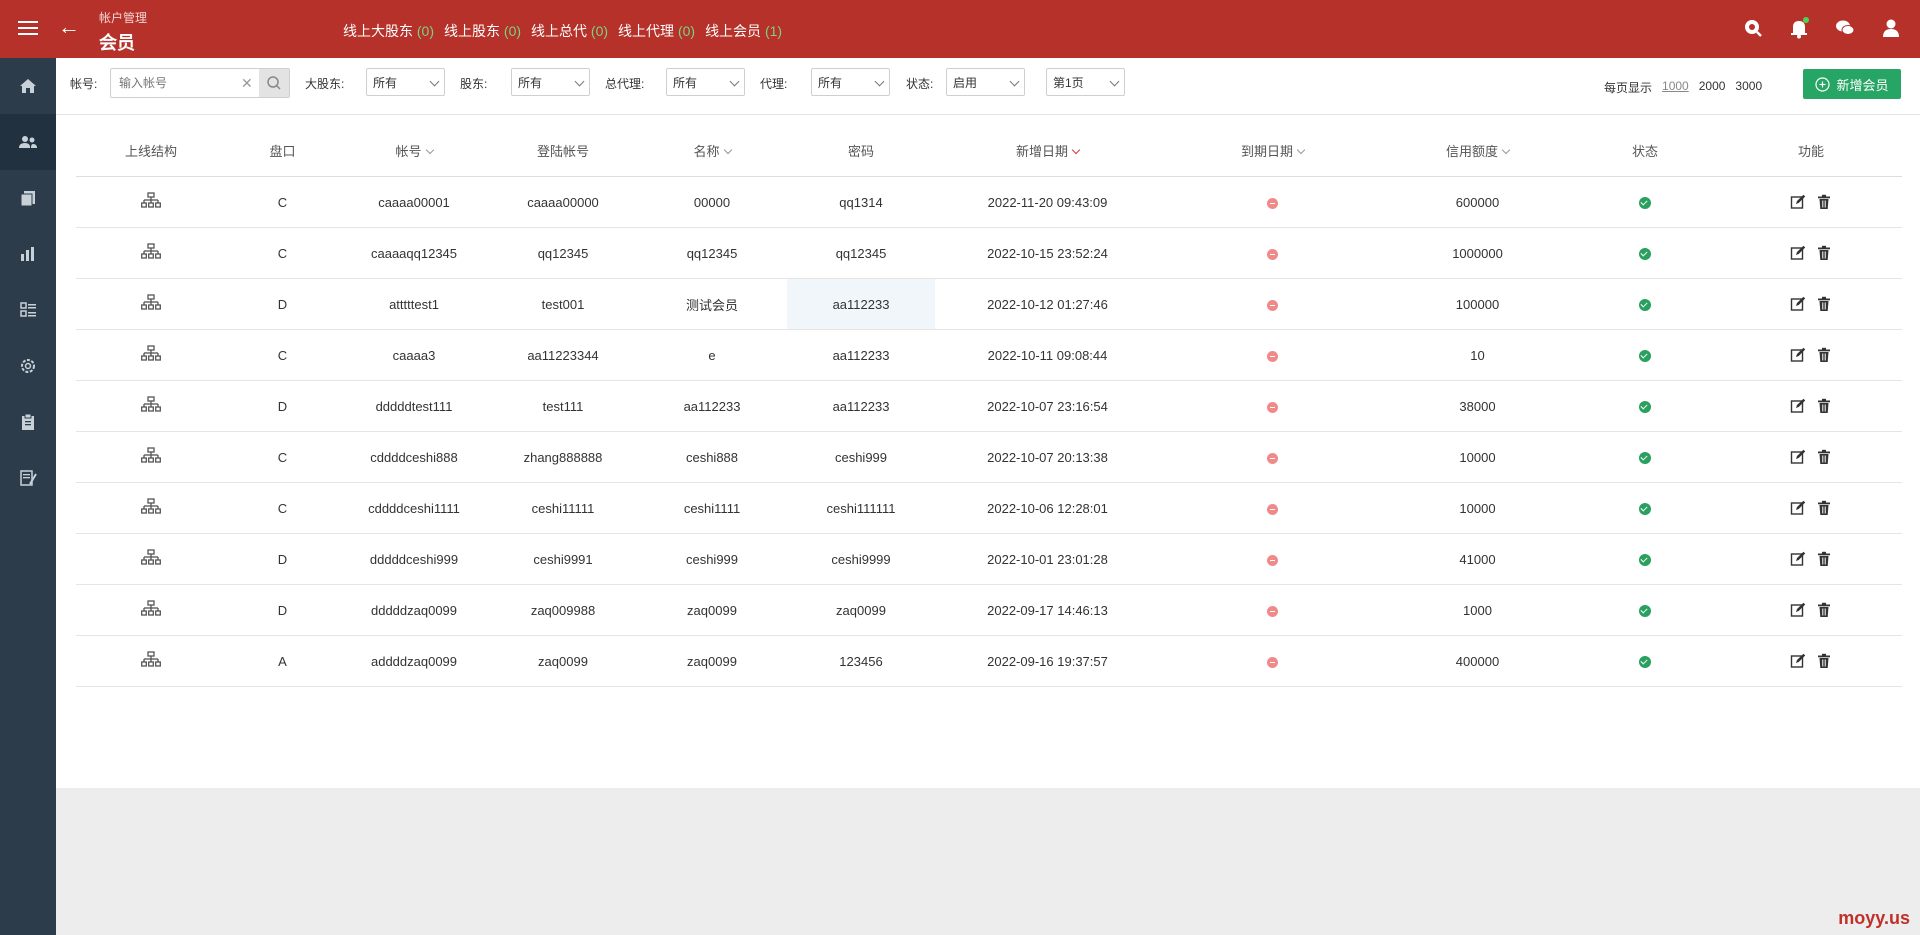  What do you see at coordinates (550, 82) in the screenshot?
I see `shareholder-select: 所有` at bounding box center [550, 82].